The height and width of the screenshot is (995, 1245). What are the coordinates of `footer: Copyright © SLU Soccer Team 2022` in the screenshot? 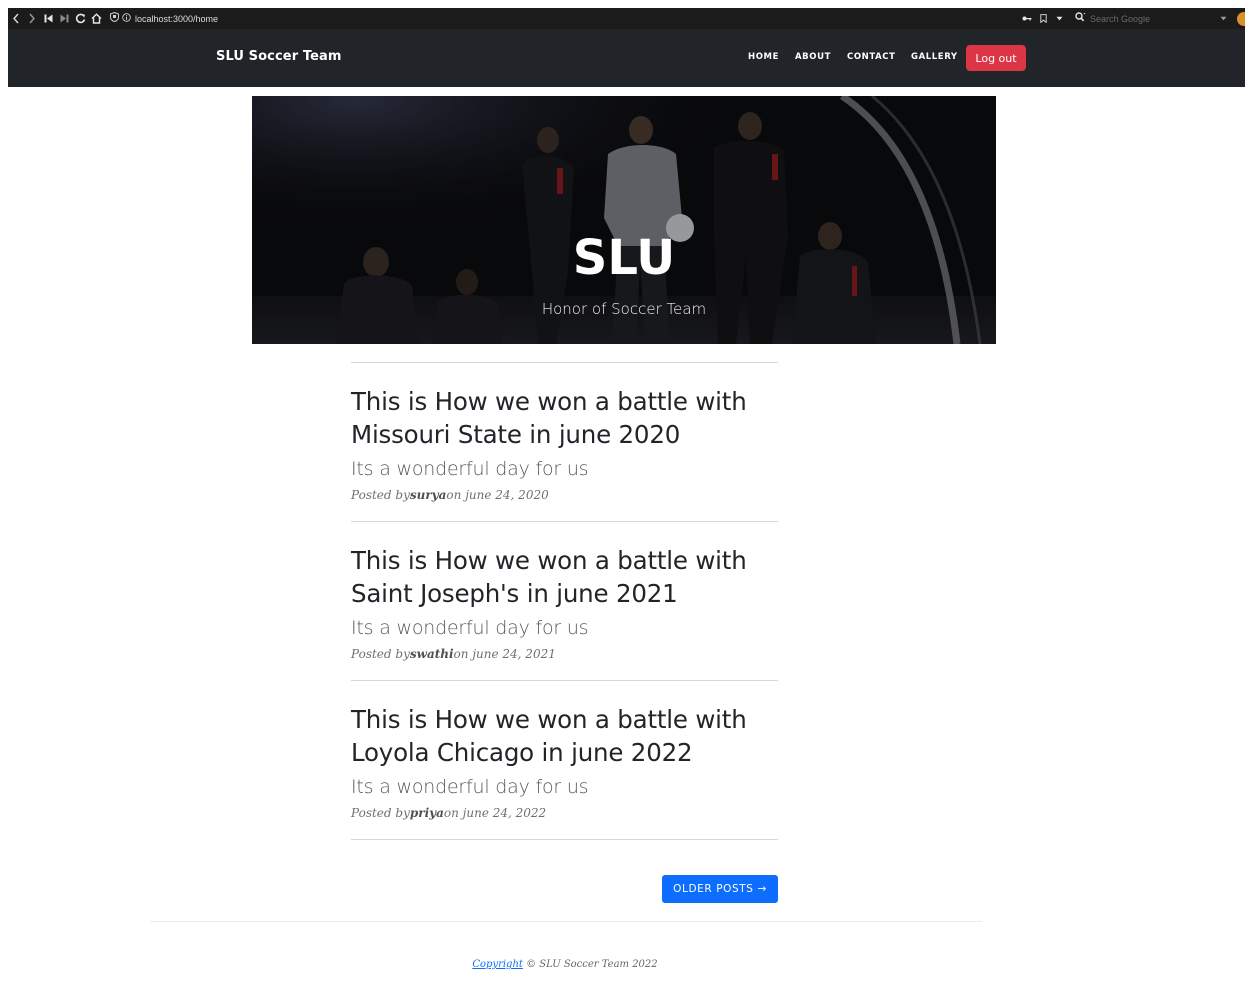 It's located at (565, 964).